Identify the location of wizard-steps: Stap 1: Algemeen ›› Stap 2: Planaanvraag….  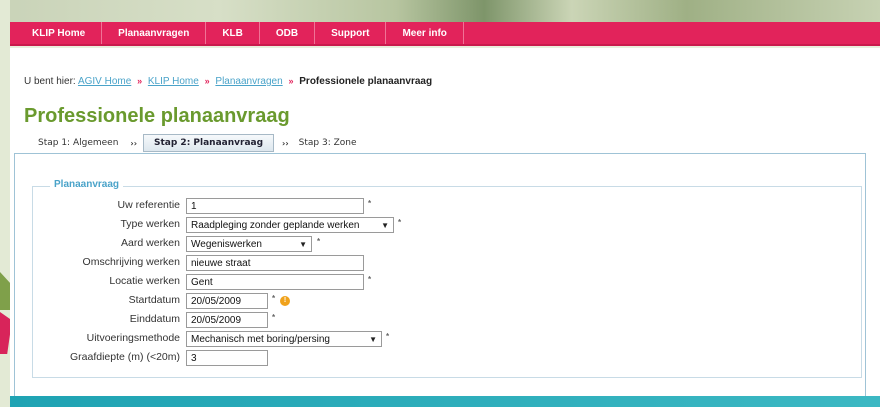
(197, 143).